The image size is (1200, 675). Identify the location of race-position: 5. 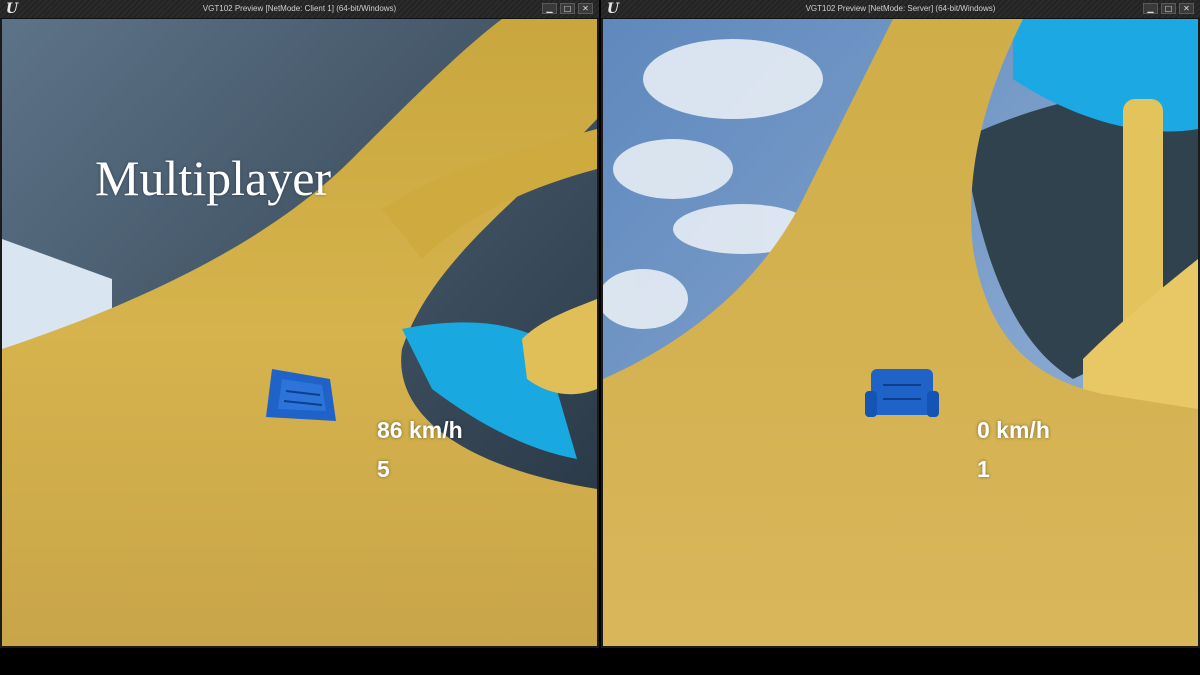
(383, 469).